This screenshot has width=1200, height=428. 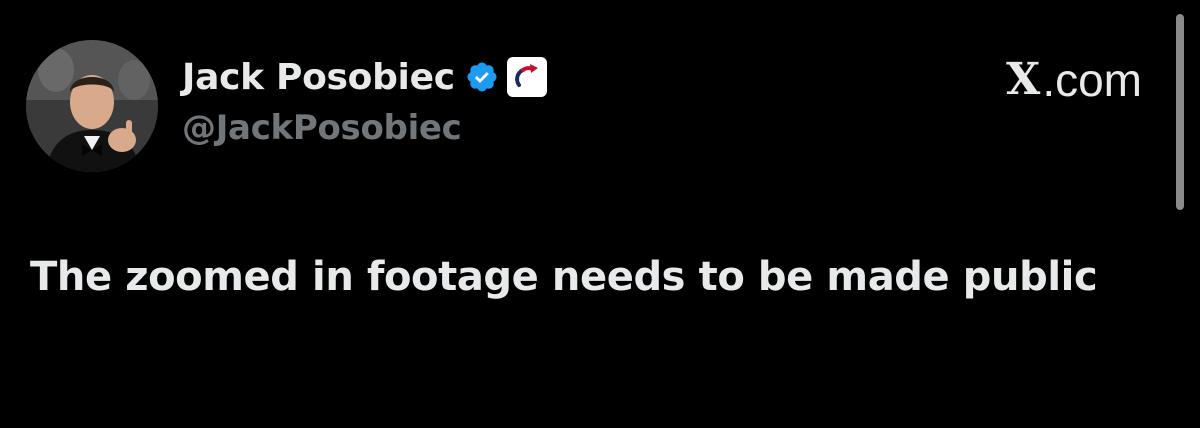 What do you see at coordinates (318, 77) in the screenshot?
I see `author-display-name: Jack Posobiec` at bounding box center [318, 77].